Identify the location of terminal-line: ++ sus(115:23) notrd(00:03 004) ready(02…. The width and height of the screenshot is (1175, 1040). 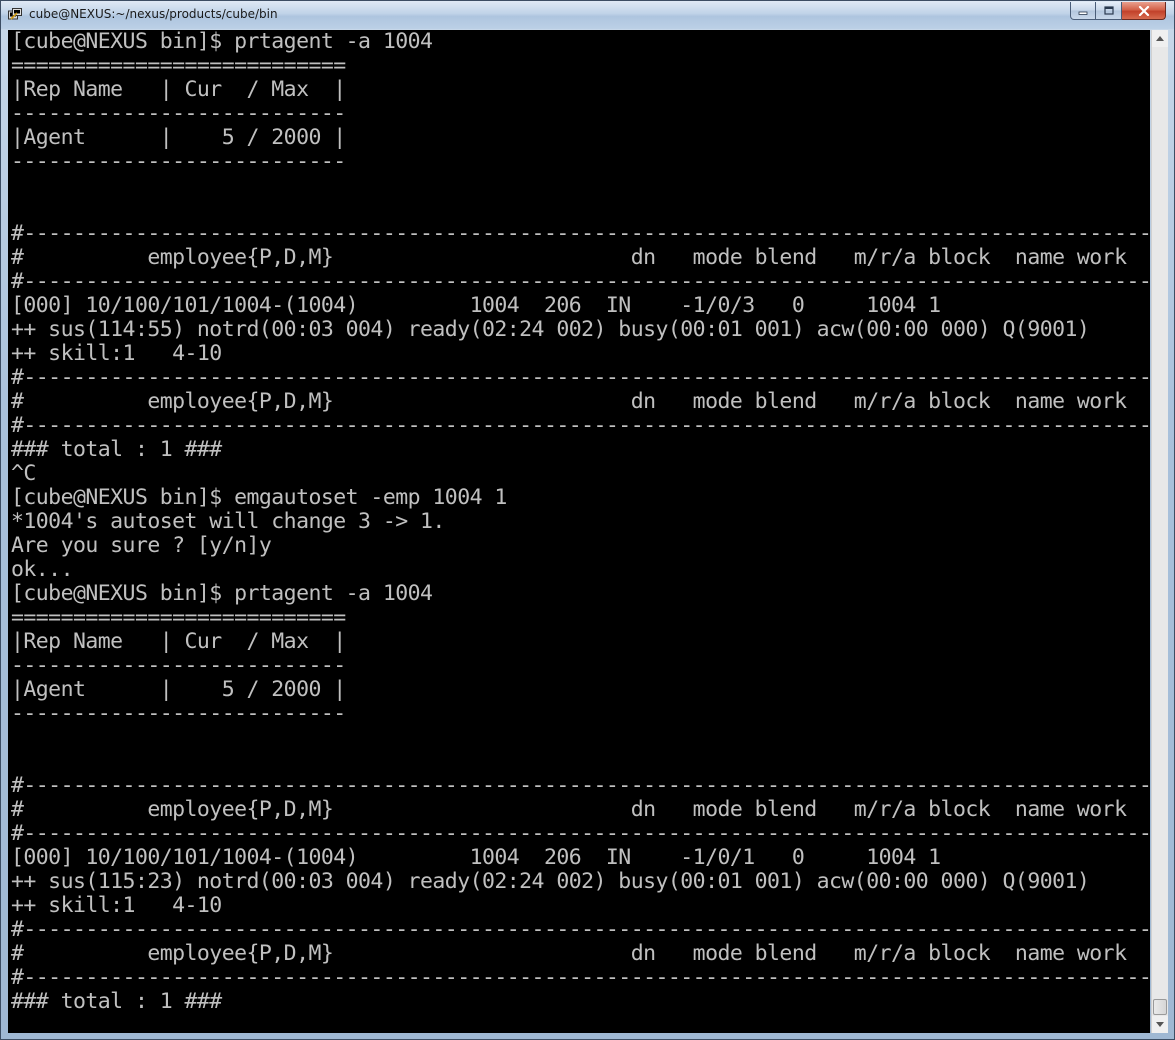
(550, 881).